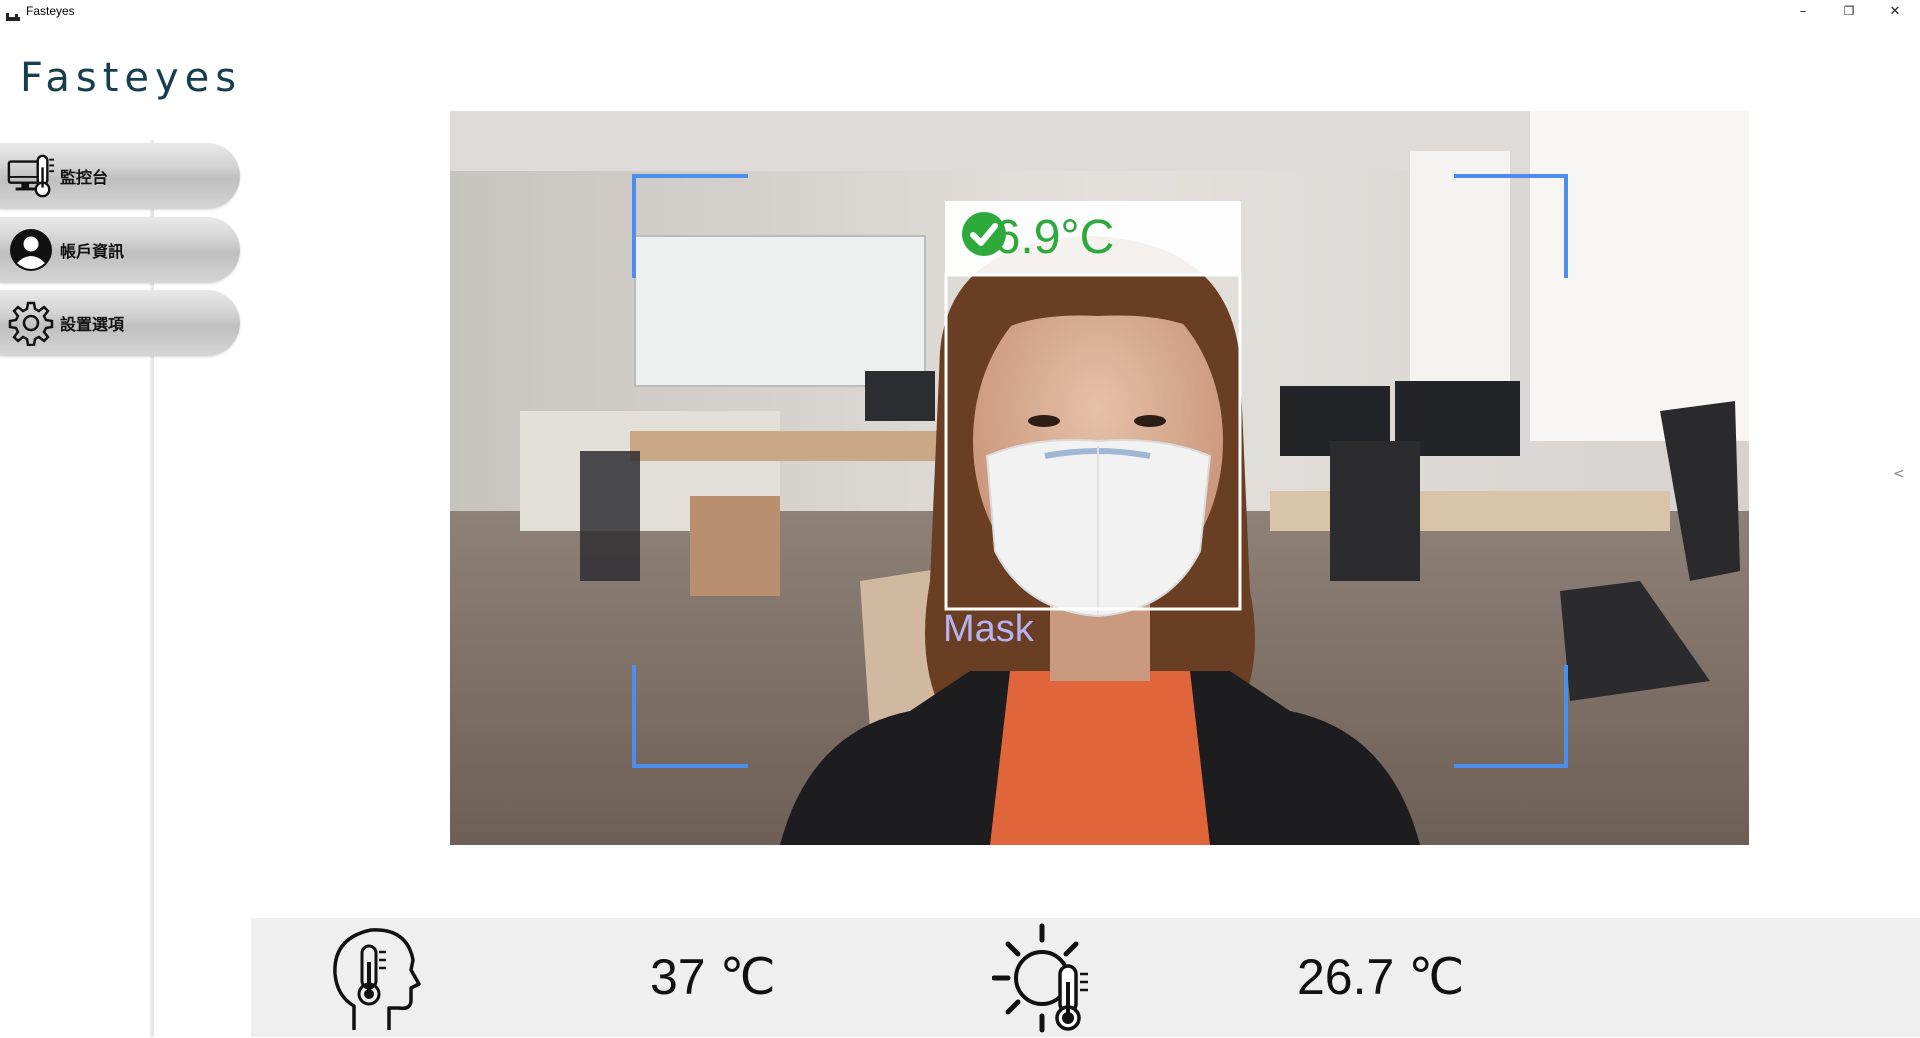 The height and width of the screenshot is (1038, 1920). Describe the element at coordinates (713, 977) in the screenshot. I see `body-temperature-value: 37 ℃` at that location.